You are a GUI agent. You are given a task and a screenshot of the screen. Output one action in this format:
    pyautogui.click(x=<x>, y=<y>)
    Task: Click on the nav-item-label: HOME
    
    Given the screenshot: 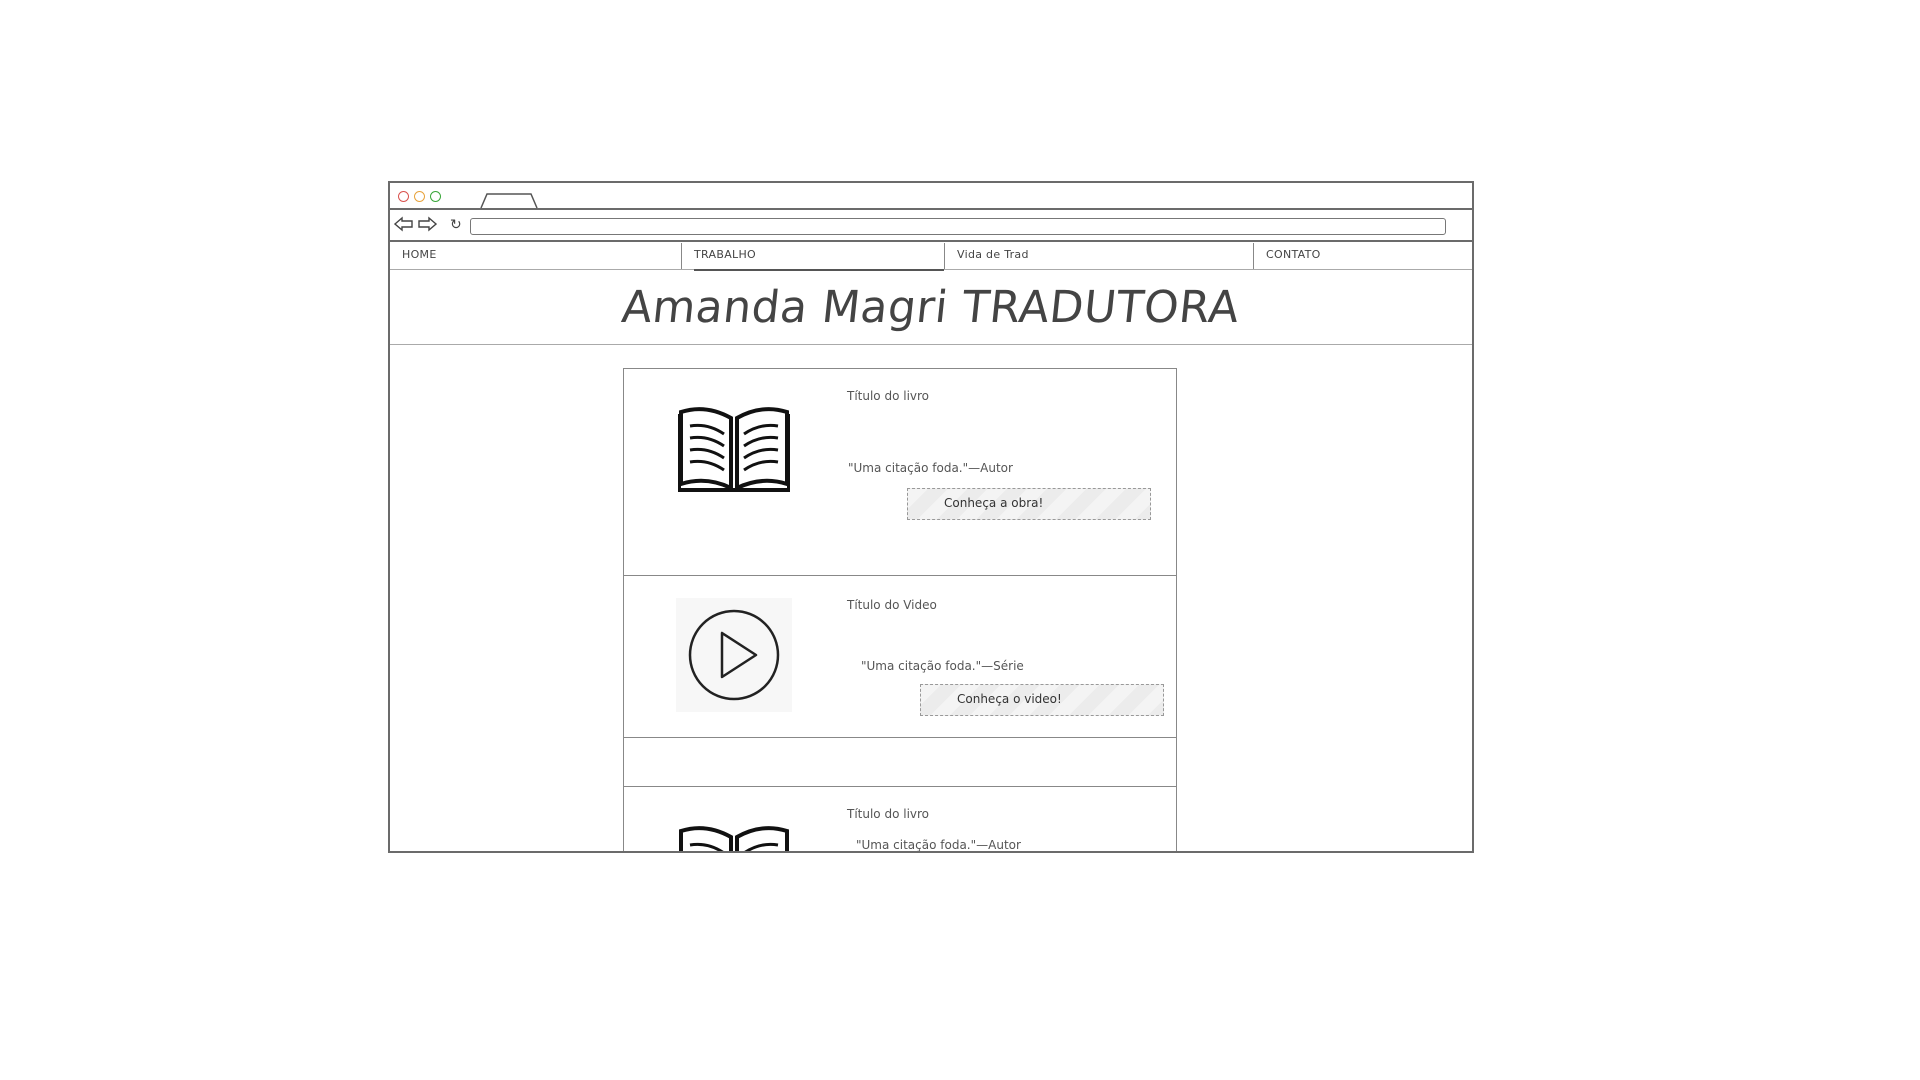 What is the action you would take?
    pyautogui.click(x=419, y=254)
    